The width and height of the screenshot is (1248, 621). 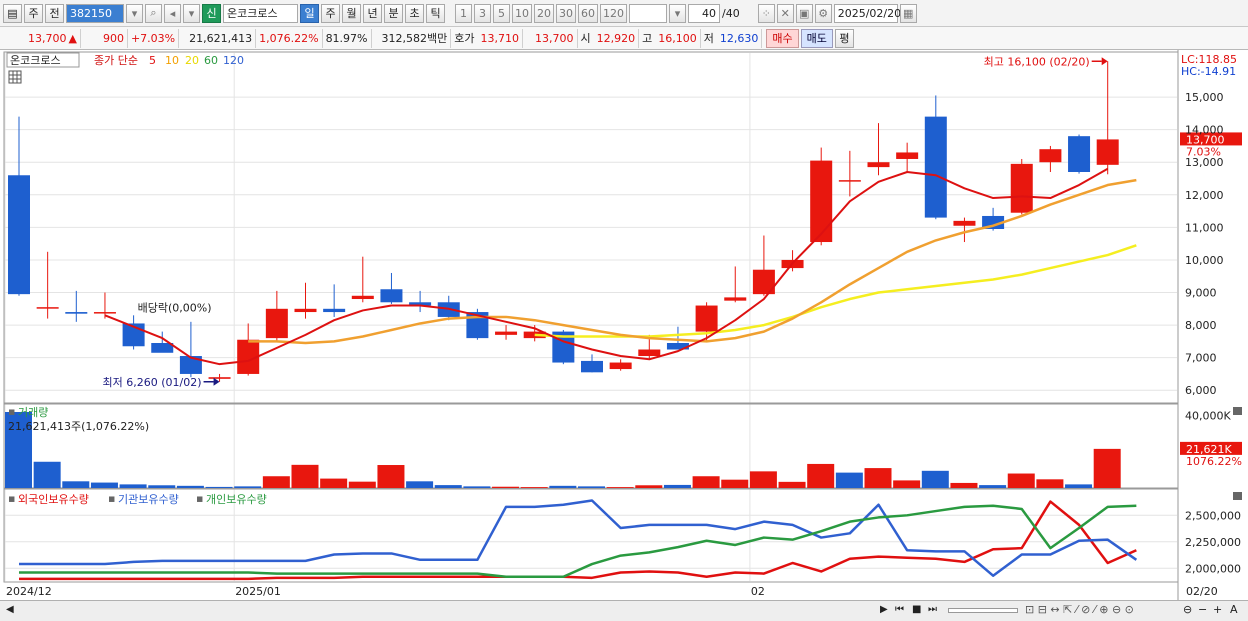 What do you see at coordinates (731, 13) in the screenshot?
I see `count-total: /40` at bounding box center [731, 13].